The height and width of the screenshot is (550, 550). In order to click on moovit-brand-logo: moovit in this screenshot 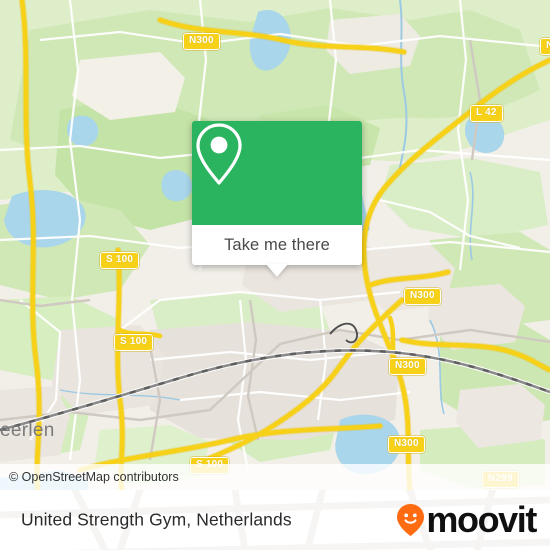, I will do `click(466, 519)`.